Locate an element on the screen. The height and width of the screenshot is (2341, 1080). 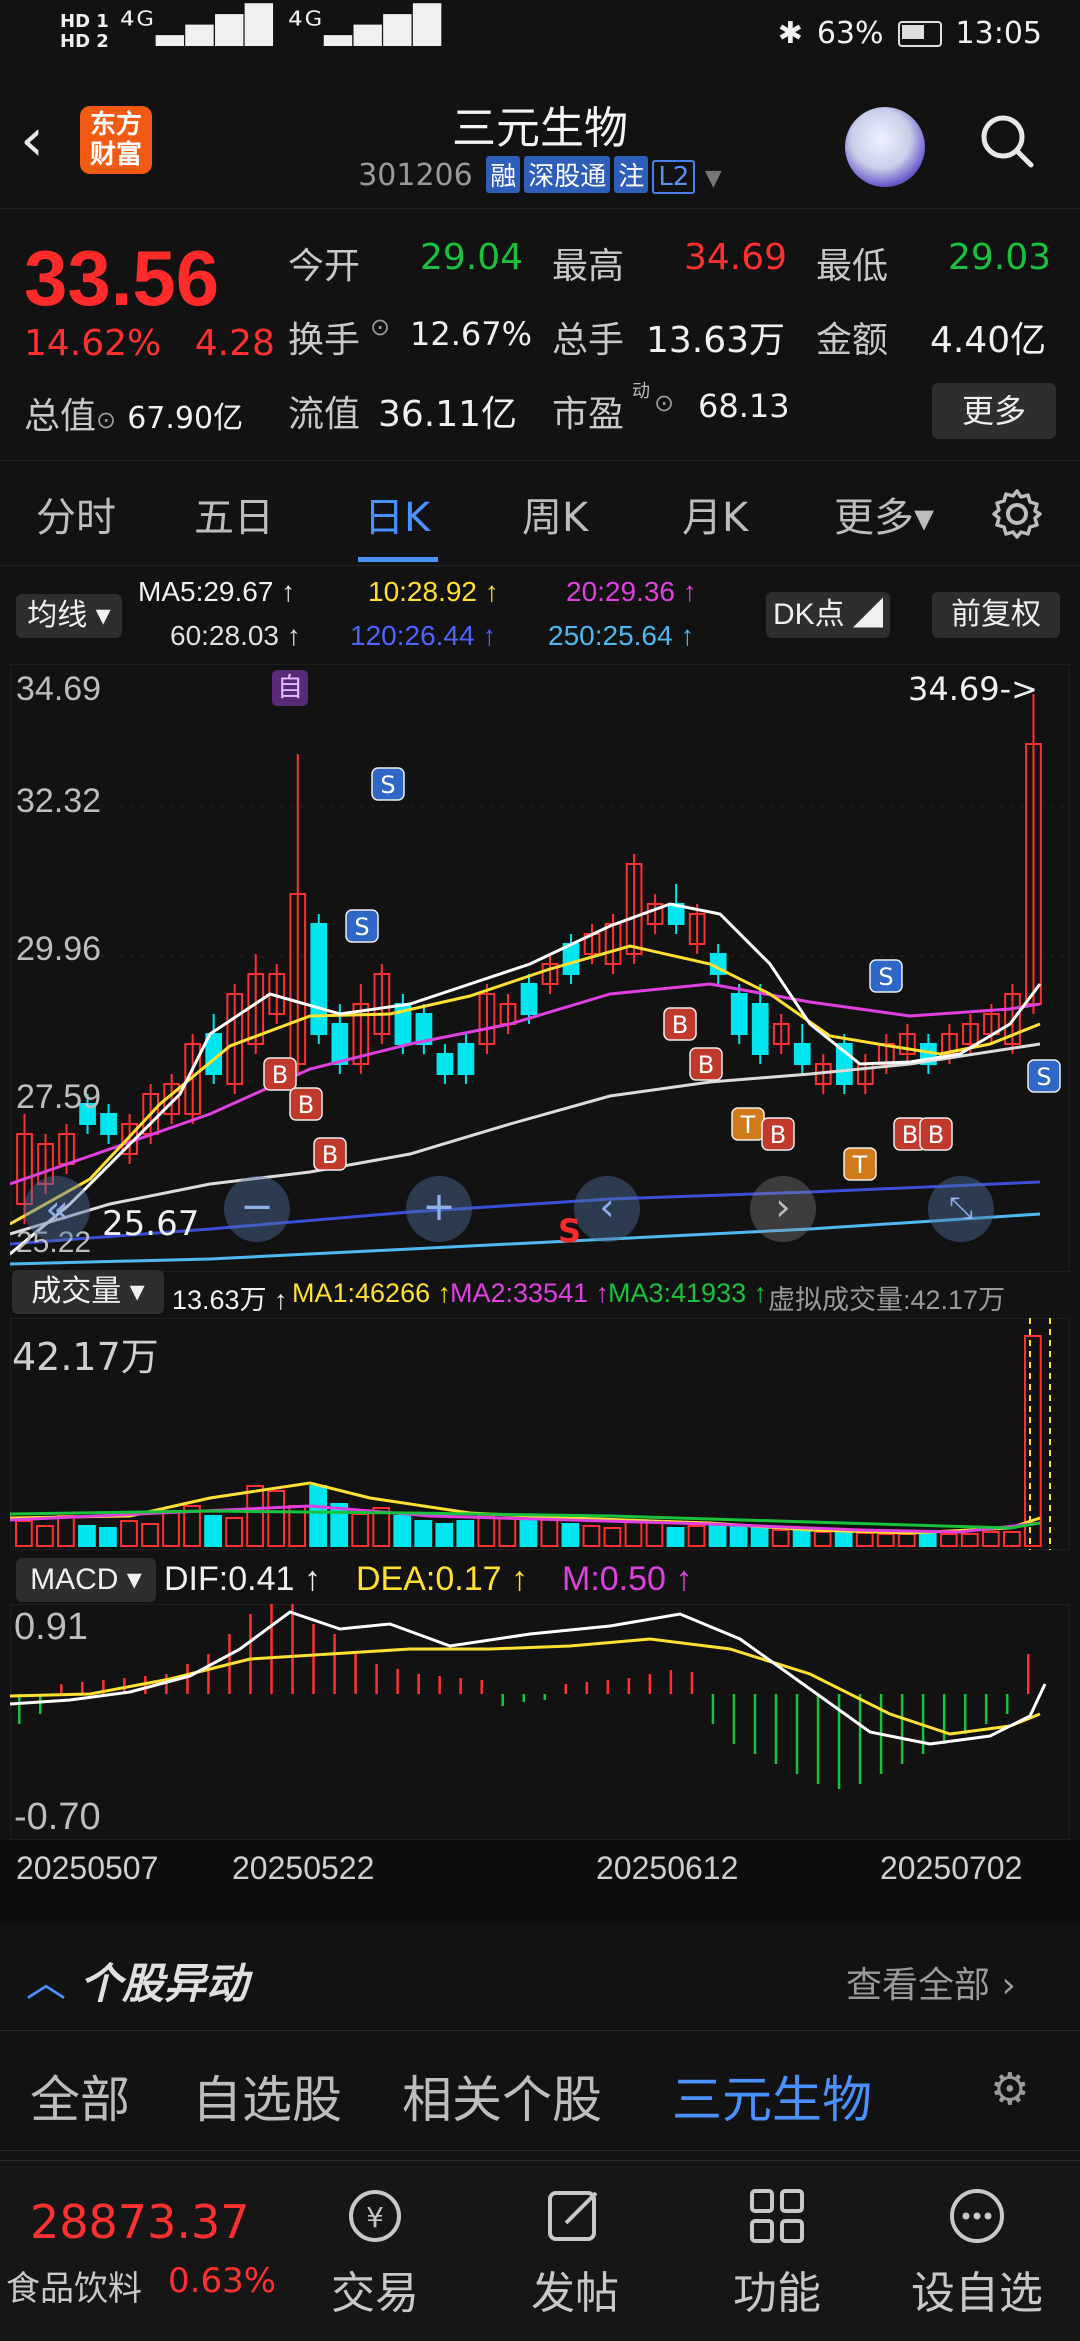
macd-m: M:0.50 ↑ is located at coordinates (627, 1579).